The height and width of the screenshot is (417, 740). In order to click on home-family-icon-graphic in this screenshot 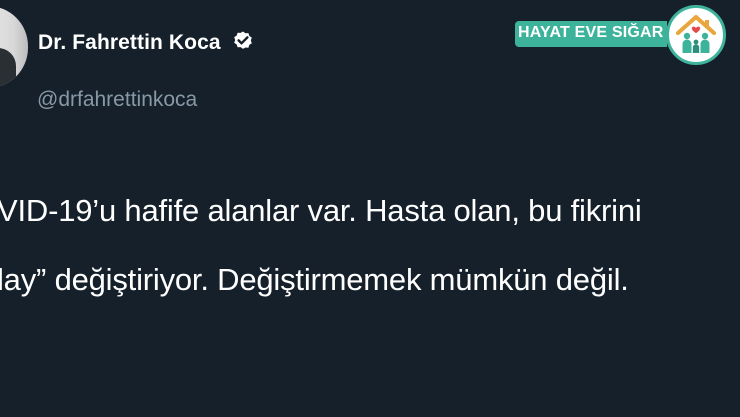, I will do `click(696, 34)`.